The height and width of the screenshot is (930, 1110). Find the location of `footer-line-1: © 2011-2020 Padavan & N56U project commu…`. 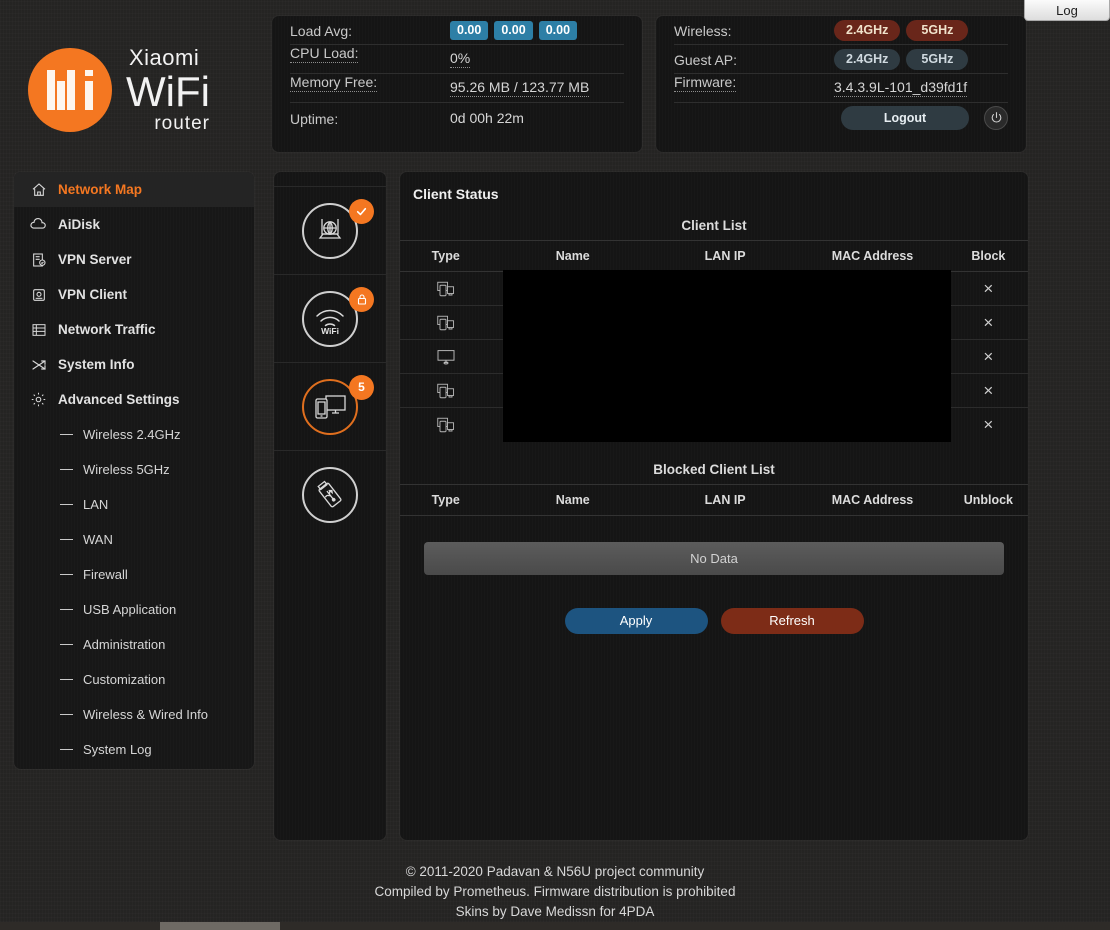

footer-line-1: © 2011-2020 Padavan & N56U project commu… is located at coordinates (555, 871).